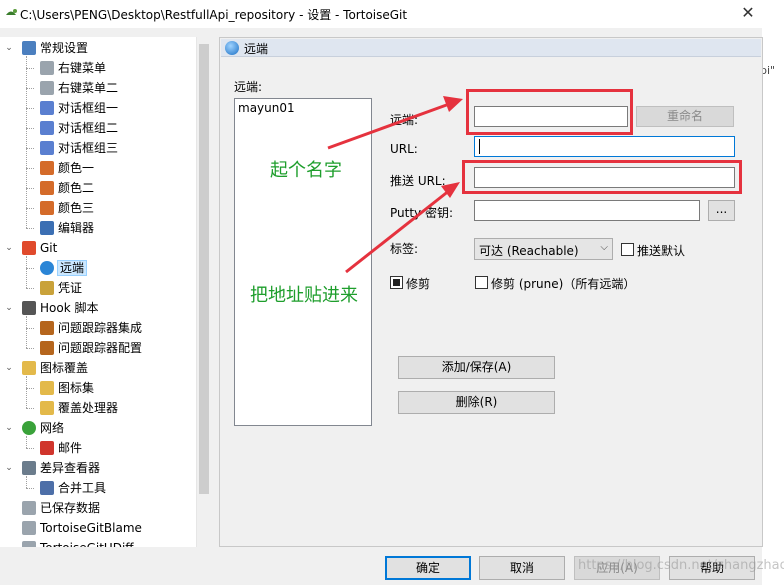 The width and height of the screenshot is (784, 585). I want to click on arrow-line-name, so click(390, 125).